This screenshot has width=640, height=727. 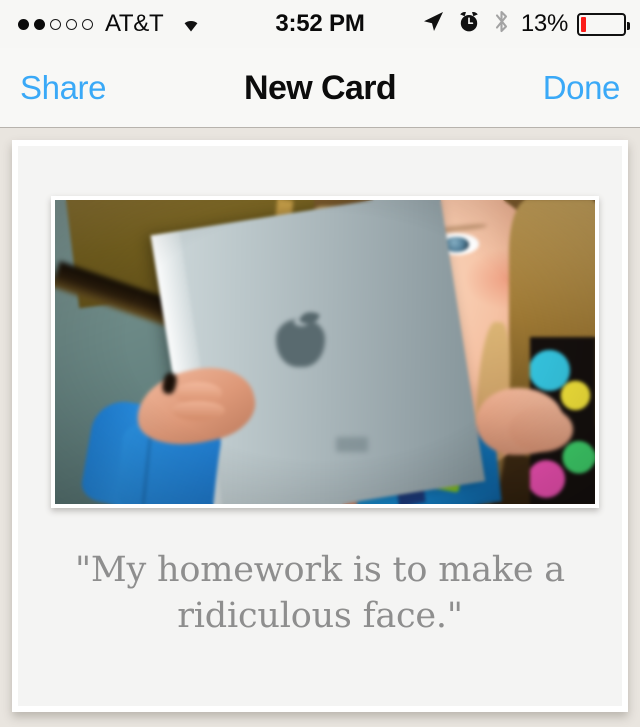 I want to click on share-button: Share, so click(x=132, y=87).